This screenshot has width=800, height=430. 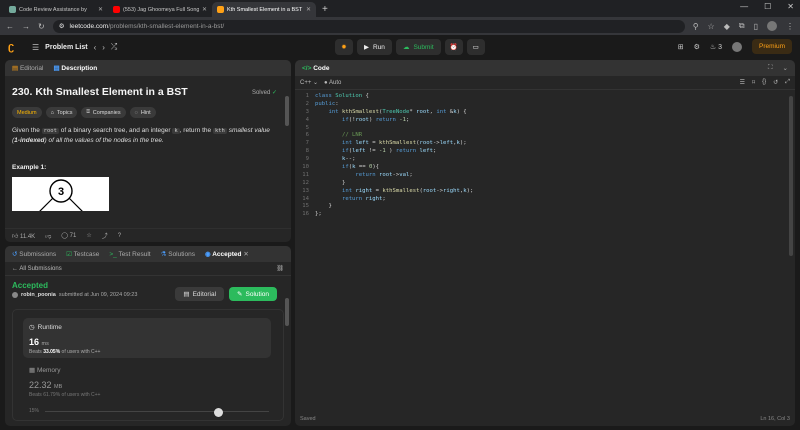 What do you see at coordinates (61, 112) in the screenshot?
I see `topics-tag: ⌂ Topics` at bounding box center [61, 112].